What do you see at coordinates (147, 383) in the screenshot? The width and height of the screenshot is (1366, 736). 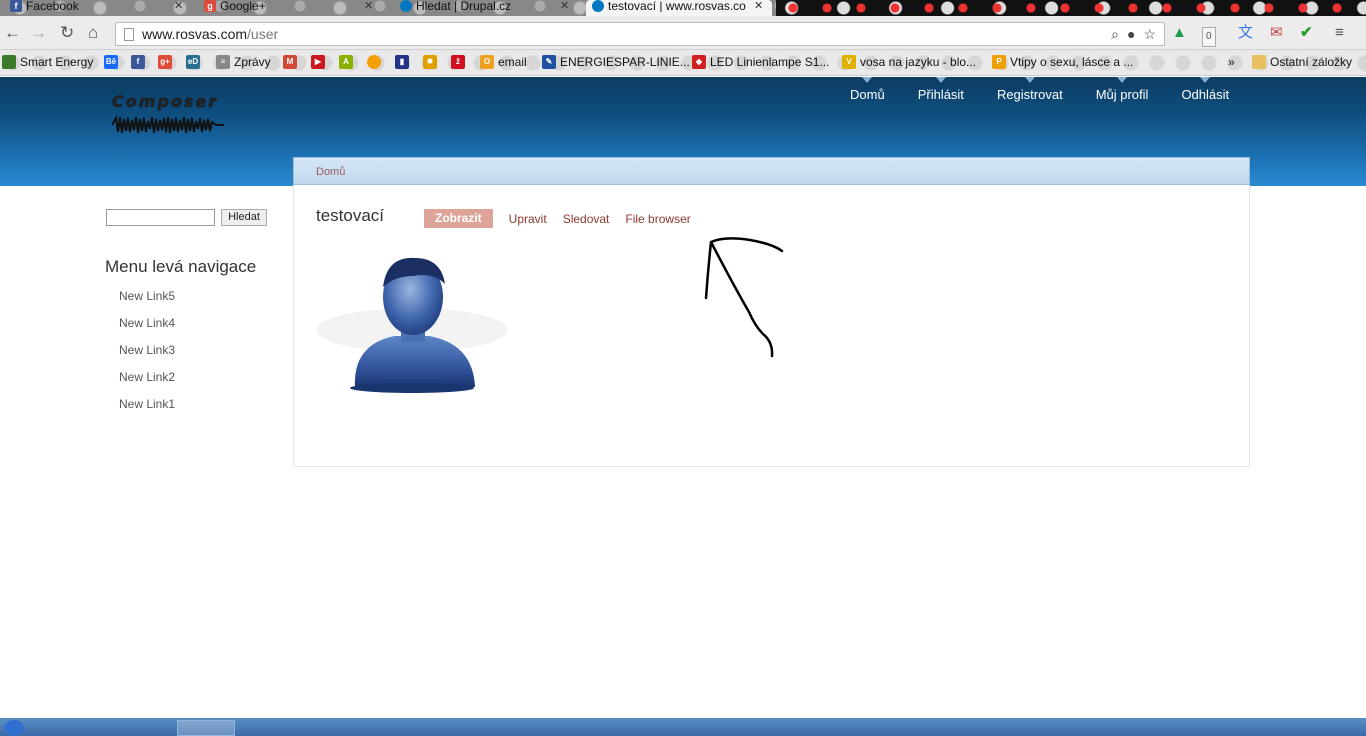 I see `sidebar-link-2: New Link2` at bounding box center [147, 383].